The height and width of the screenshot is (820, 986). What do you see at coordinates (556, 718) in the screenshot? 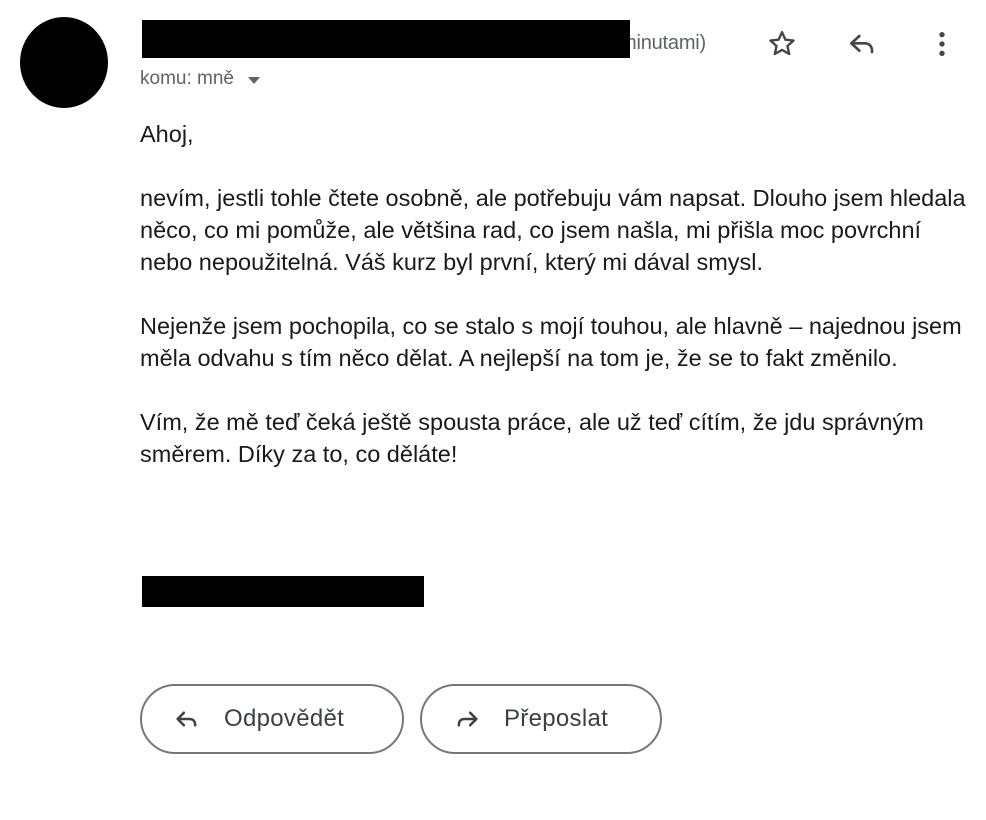
I see `forward-button-label: Přeposlat` at bounding box center [556, 718].